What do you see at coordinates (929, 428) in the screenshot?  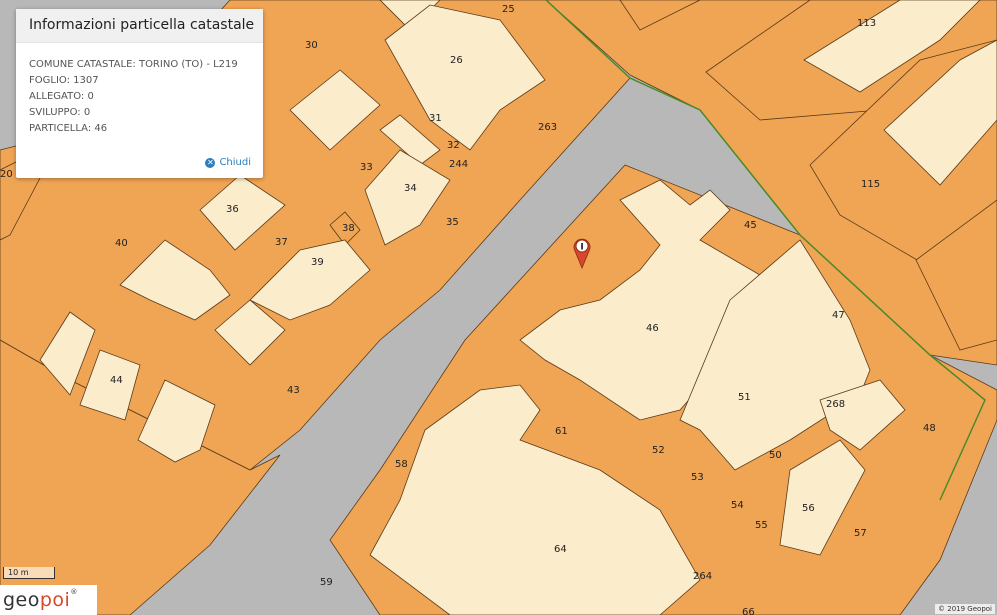 I see `svg-text: 48` at bounding box center [929, 428].